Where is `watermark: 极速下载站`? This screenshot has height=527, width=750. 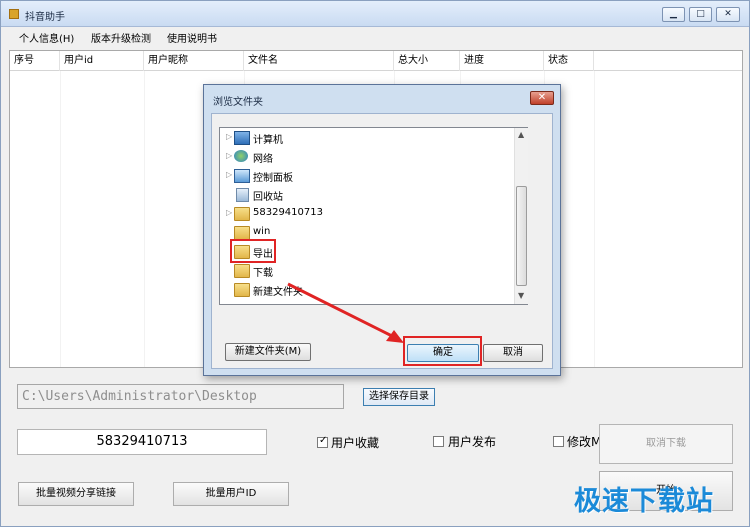
watermark: 极速下载站 is located at coordinates (644, 501).